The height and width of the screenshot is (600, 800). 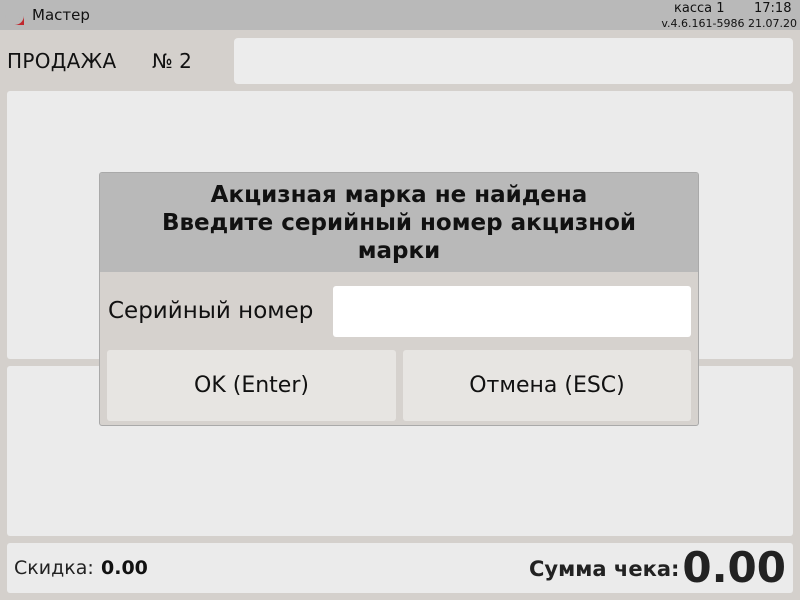 What do you see at coordinates (604, 569) in the screenshot?
I see `receipt-total-label: Сумма чека:` at bounding box center [604, 569].